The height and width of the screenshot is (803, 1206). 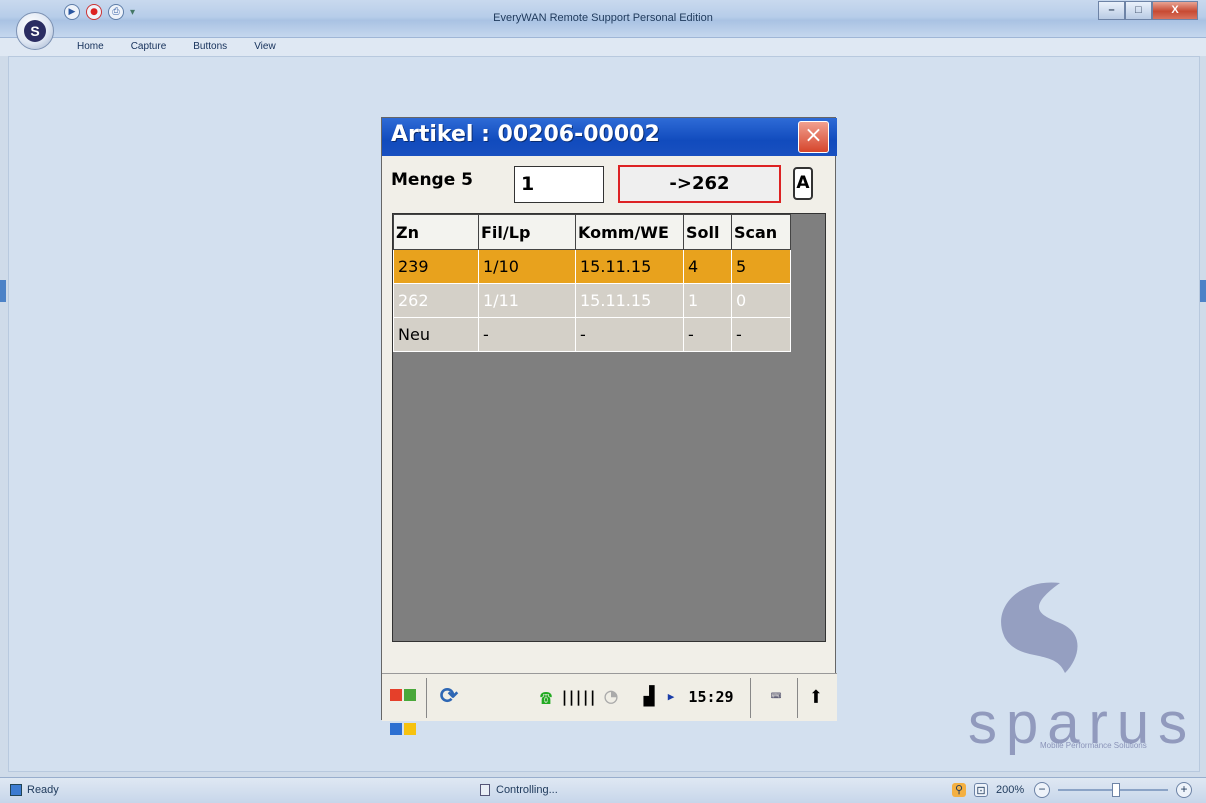 I want to click on expand-arrow-icon: ▶, so click(x=671, y=697).